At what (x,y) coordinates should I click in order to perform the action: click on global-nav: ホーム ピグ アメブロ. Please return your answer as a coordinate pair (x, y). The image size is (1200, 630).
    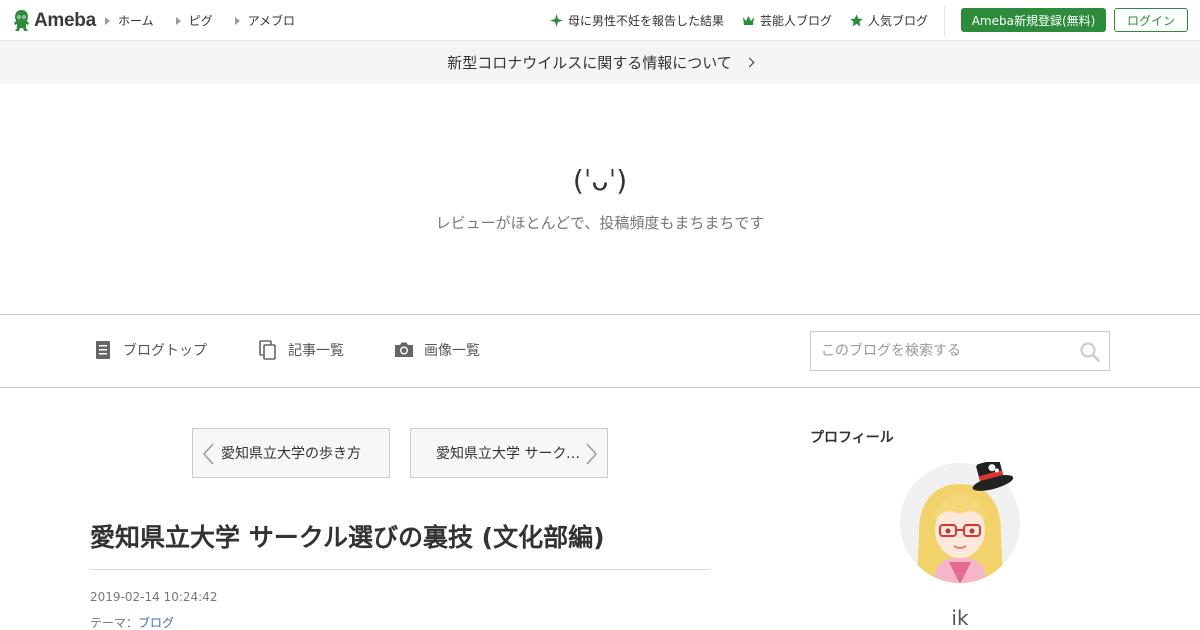
    Looking at the image, I should click on (200, 20).